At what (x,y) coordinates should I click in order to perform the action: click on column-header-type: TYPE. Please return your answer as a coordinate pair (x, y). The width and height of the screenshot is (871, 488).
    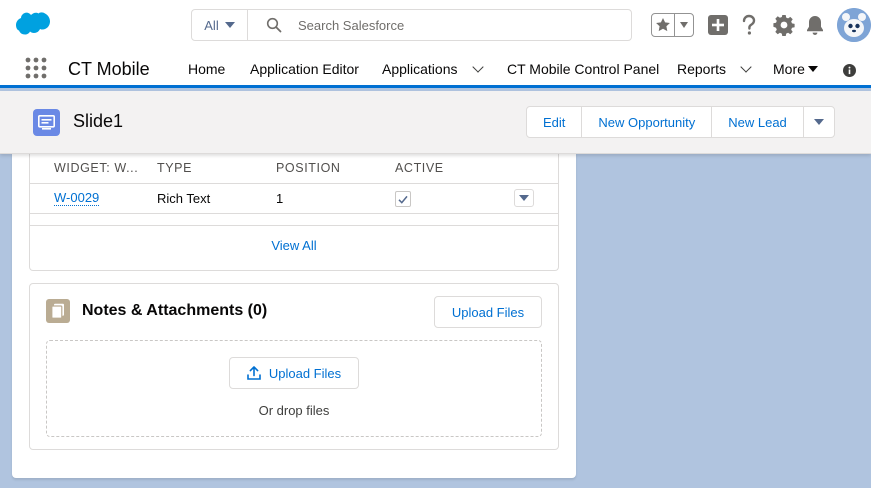
    Looking at the image, I should click on (174, 168).